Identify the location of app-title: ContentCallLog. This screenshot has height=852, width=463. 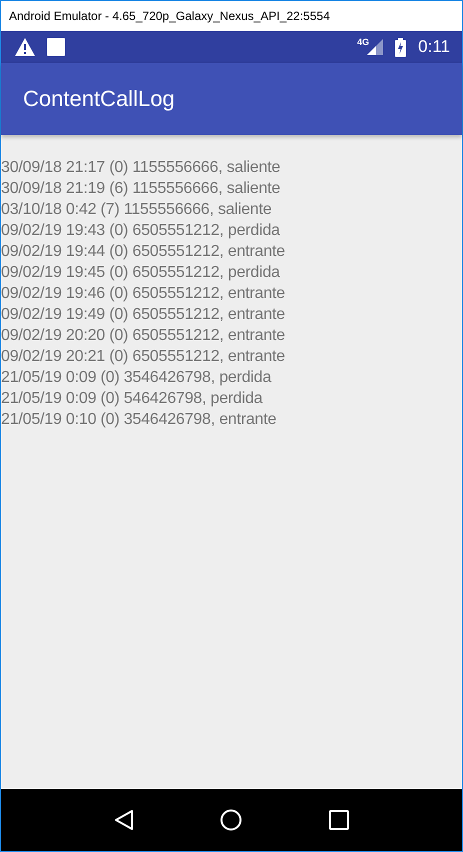
(99, 99).